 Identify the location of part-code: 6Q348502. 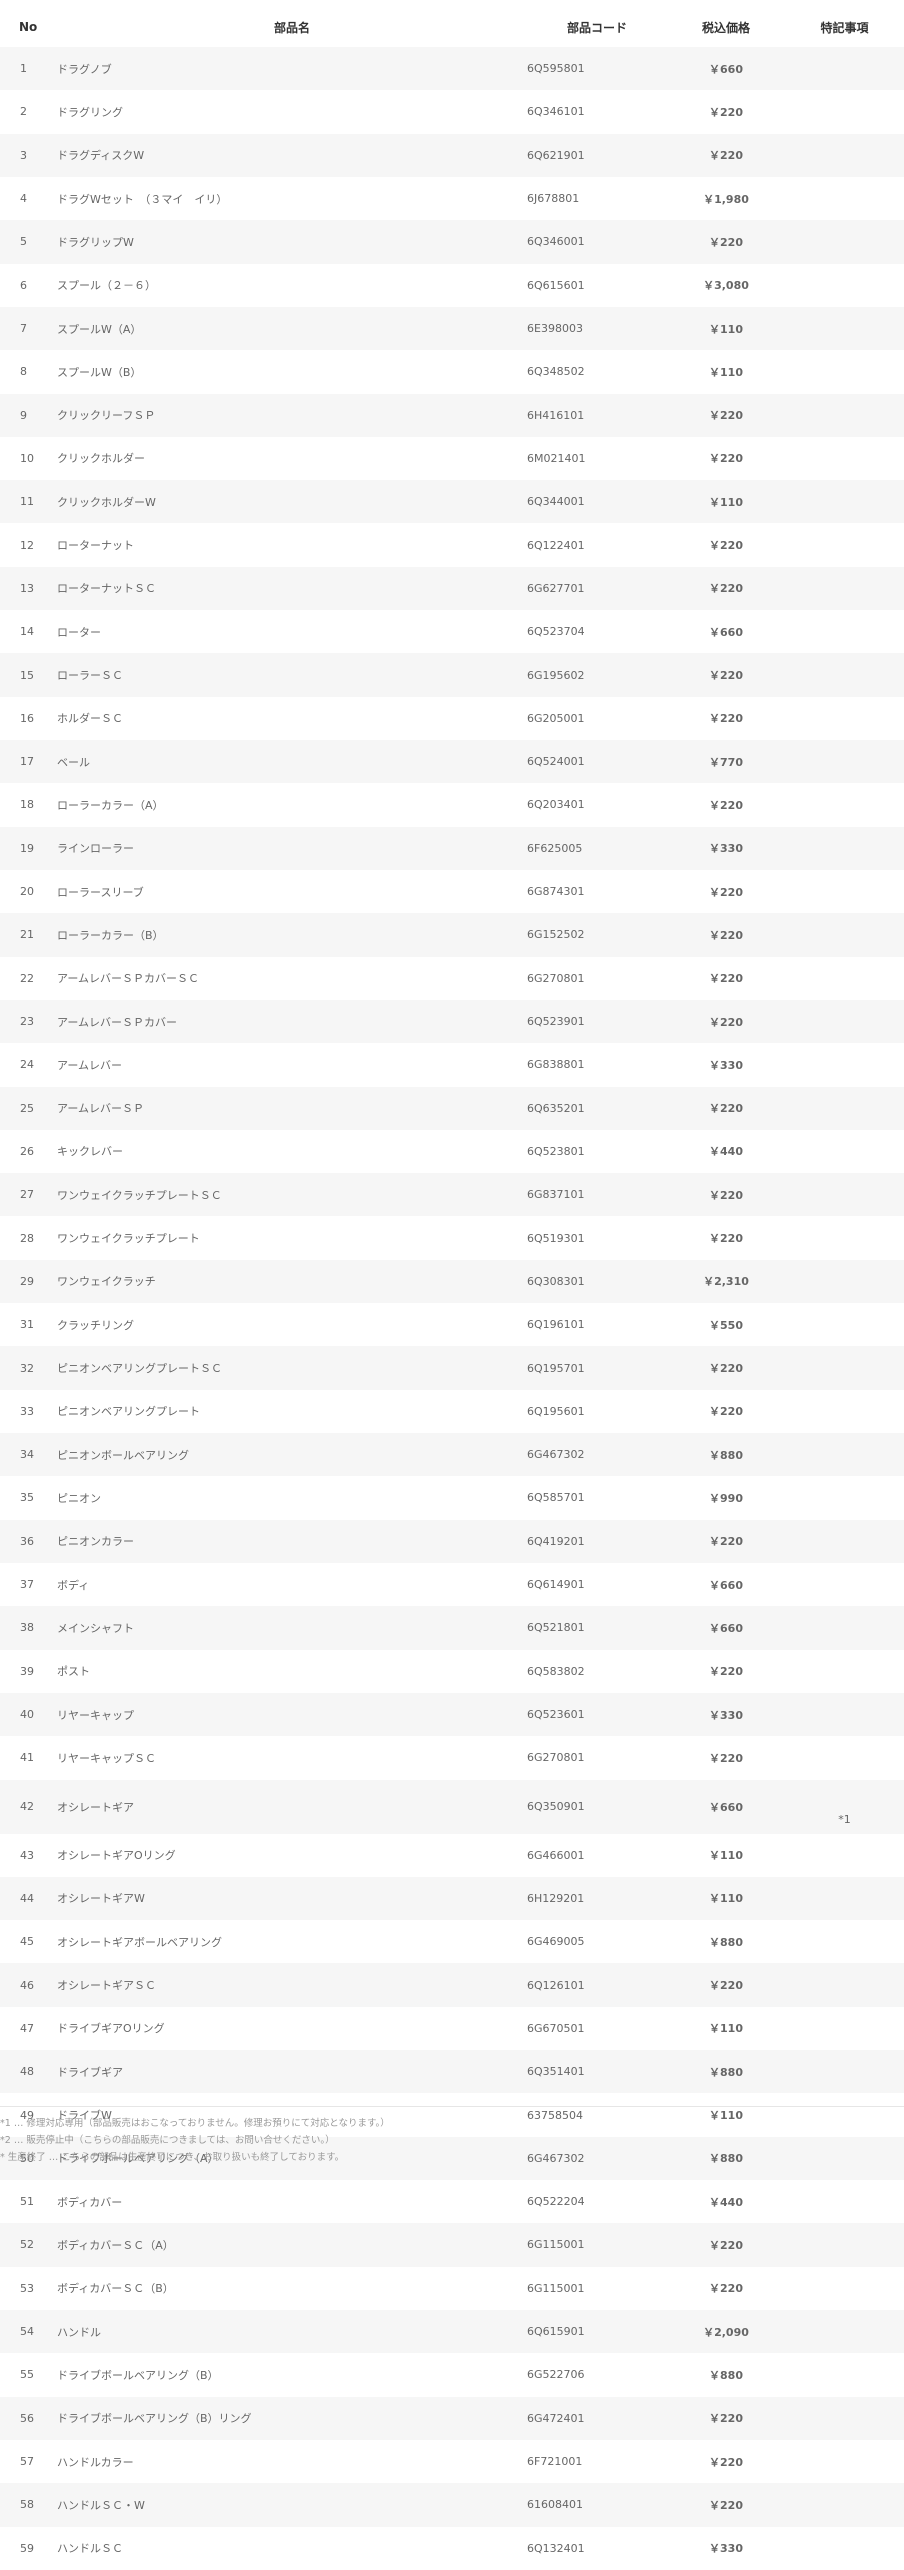
(597, 372).